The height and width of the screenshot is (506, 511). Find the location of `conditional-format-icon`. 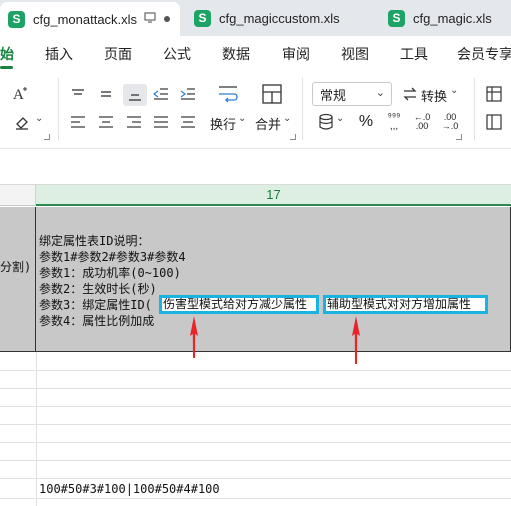

conditional-format-icon is located at coordinates (494, 94).